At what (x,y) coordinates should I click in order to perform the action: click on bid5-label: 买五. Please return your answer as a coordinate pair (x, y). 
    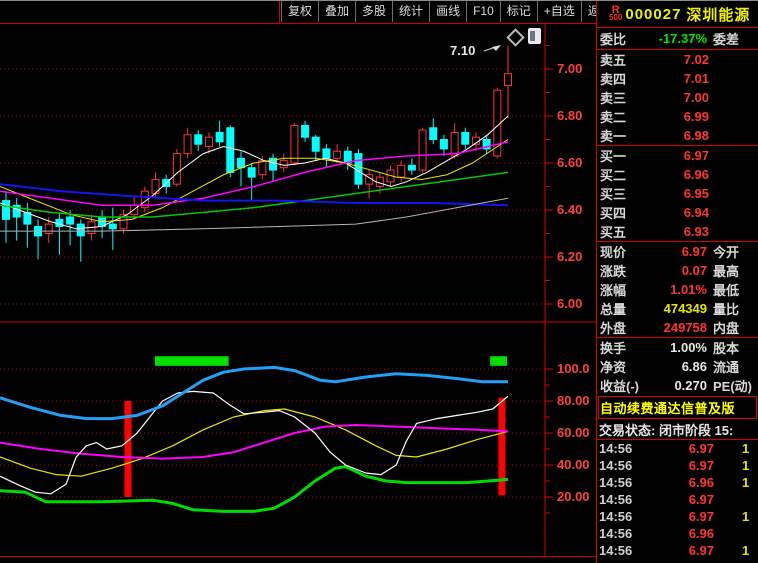
    Looking at the image, I should click on (613, 232).